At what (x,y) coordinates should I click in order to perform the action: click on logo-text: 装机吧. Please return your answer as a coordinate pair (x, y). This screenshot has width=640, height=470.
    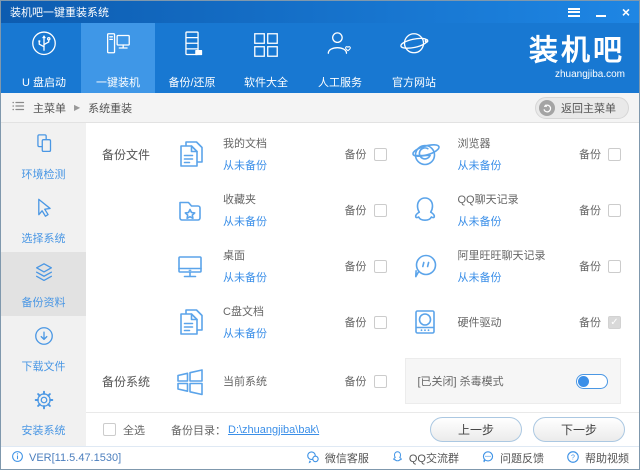
    Looking at the image, I should click on (576, 50).